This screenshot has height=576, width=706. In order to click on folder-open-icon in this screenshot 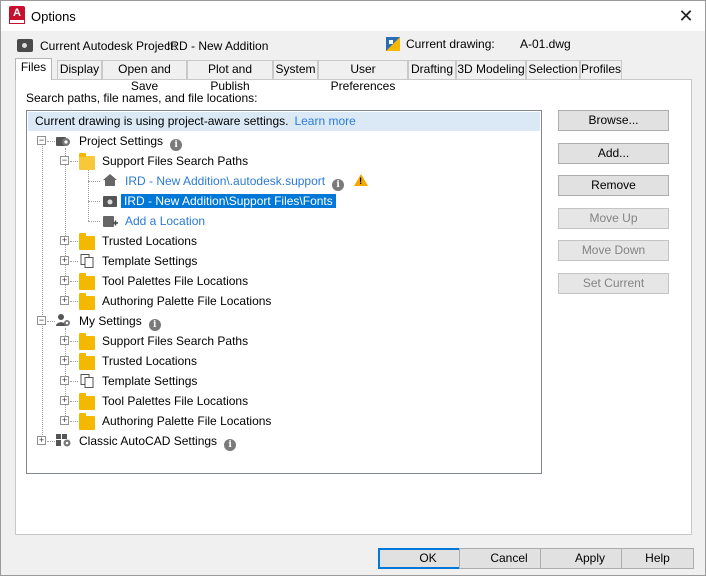, I will do `click(87, 161)`.